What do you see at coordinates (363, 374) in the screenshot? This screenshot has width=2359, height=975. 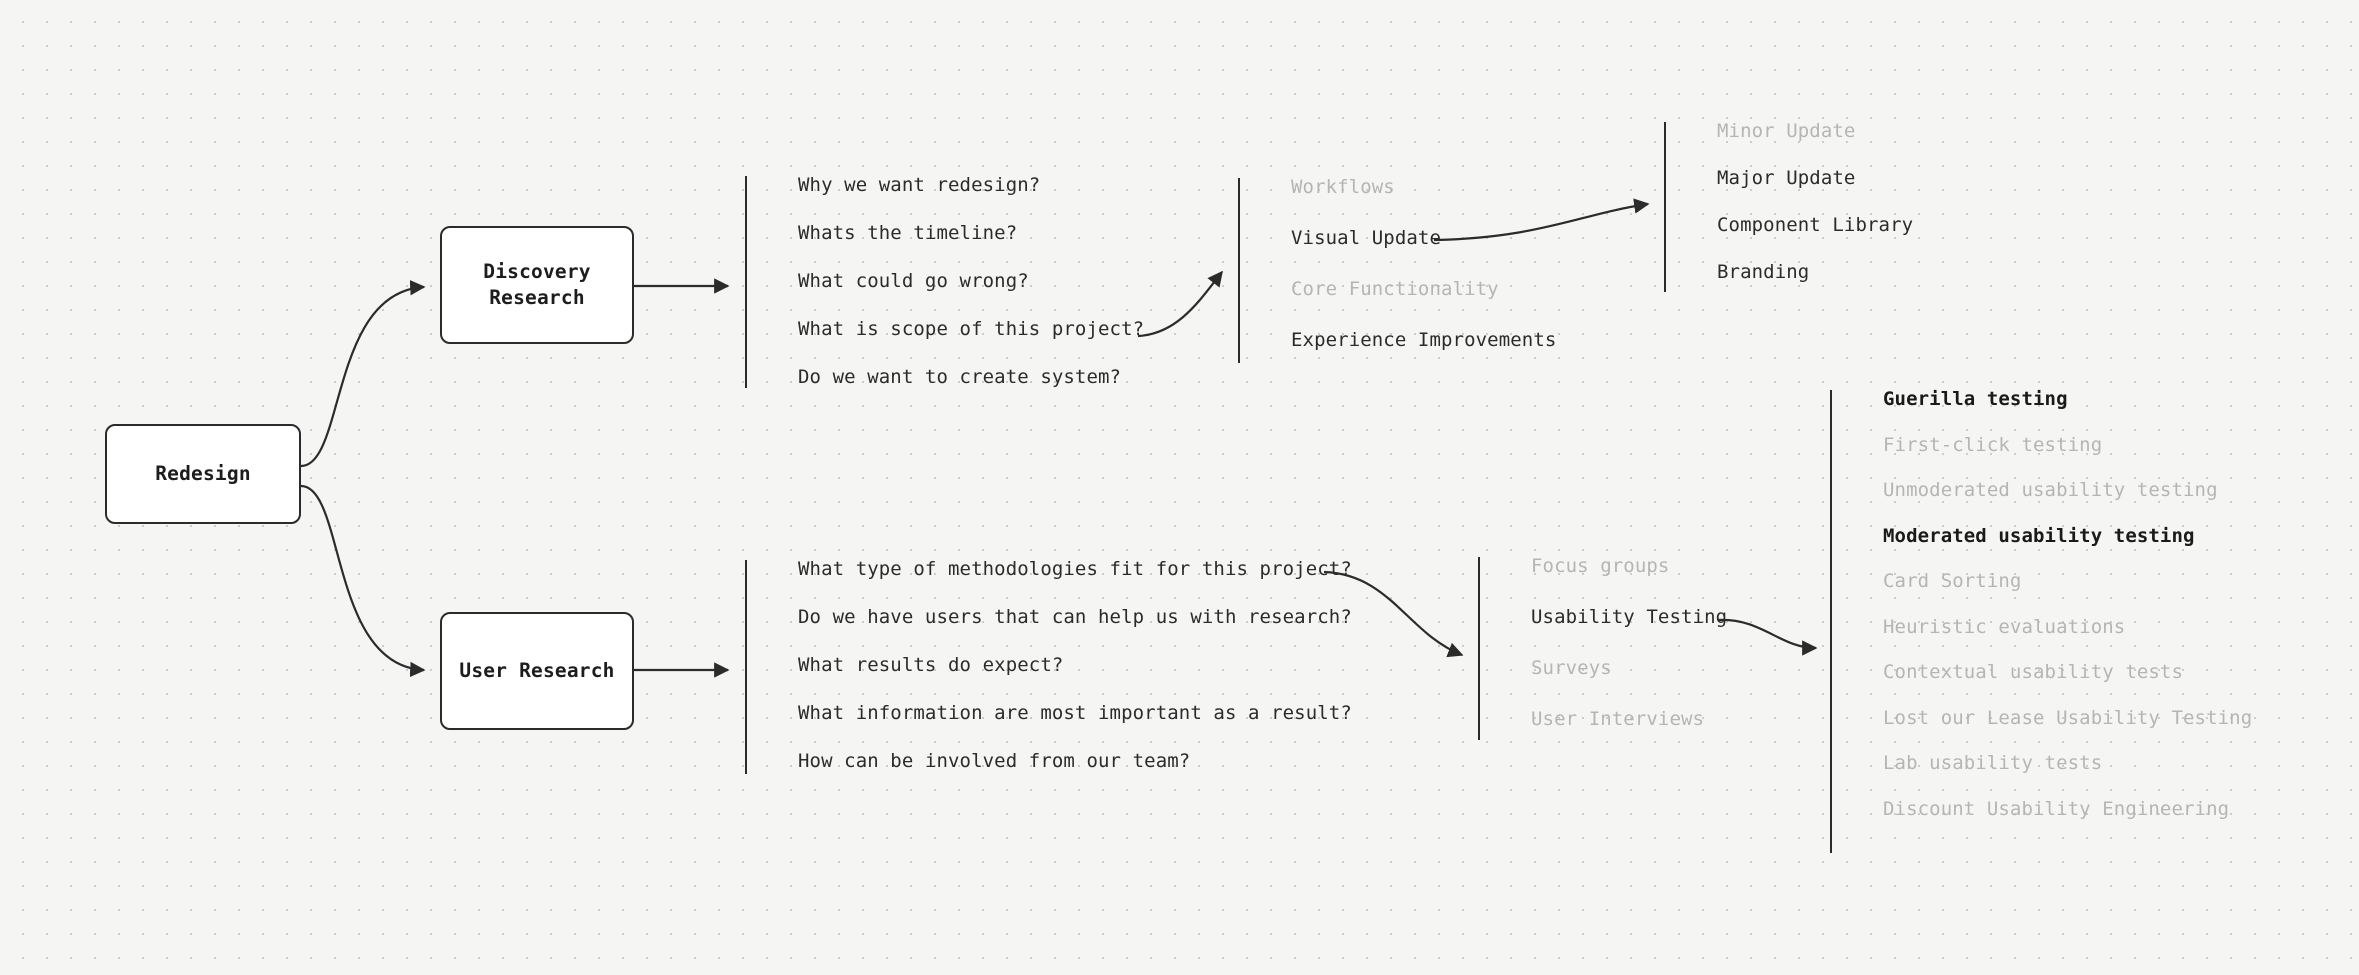 I see `edge-root-to-discovery` at bounding box center [363, 374].